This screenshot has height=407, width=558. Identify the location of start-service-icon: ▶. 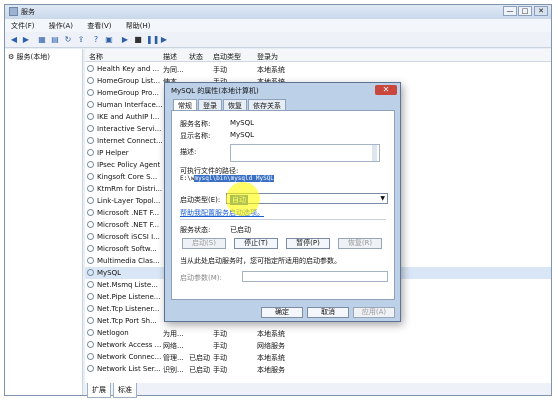
(125, 40).